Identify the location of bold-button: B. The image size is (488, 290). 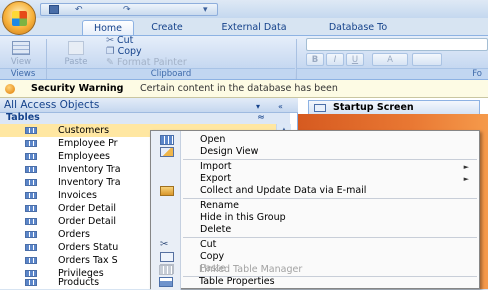
(315, 59).